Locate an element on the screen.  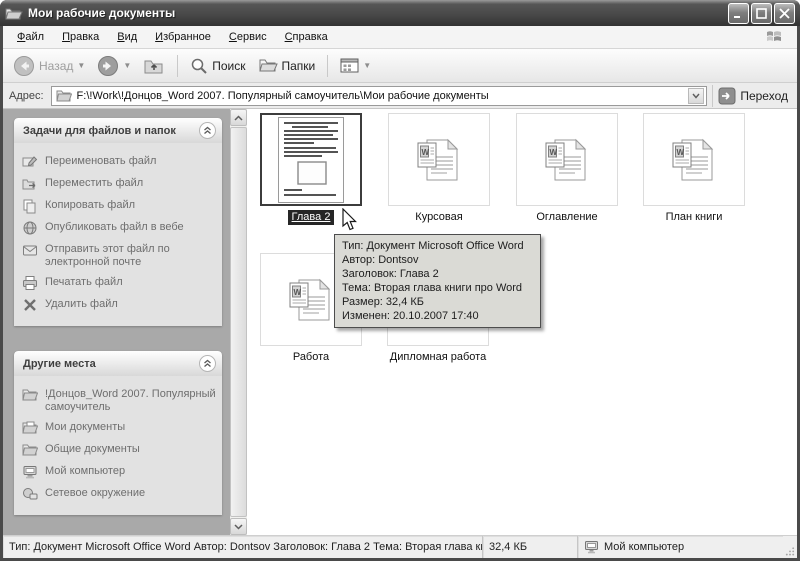
sidebar-scrollbar is located at coordinates (238, 322).